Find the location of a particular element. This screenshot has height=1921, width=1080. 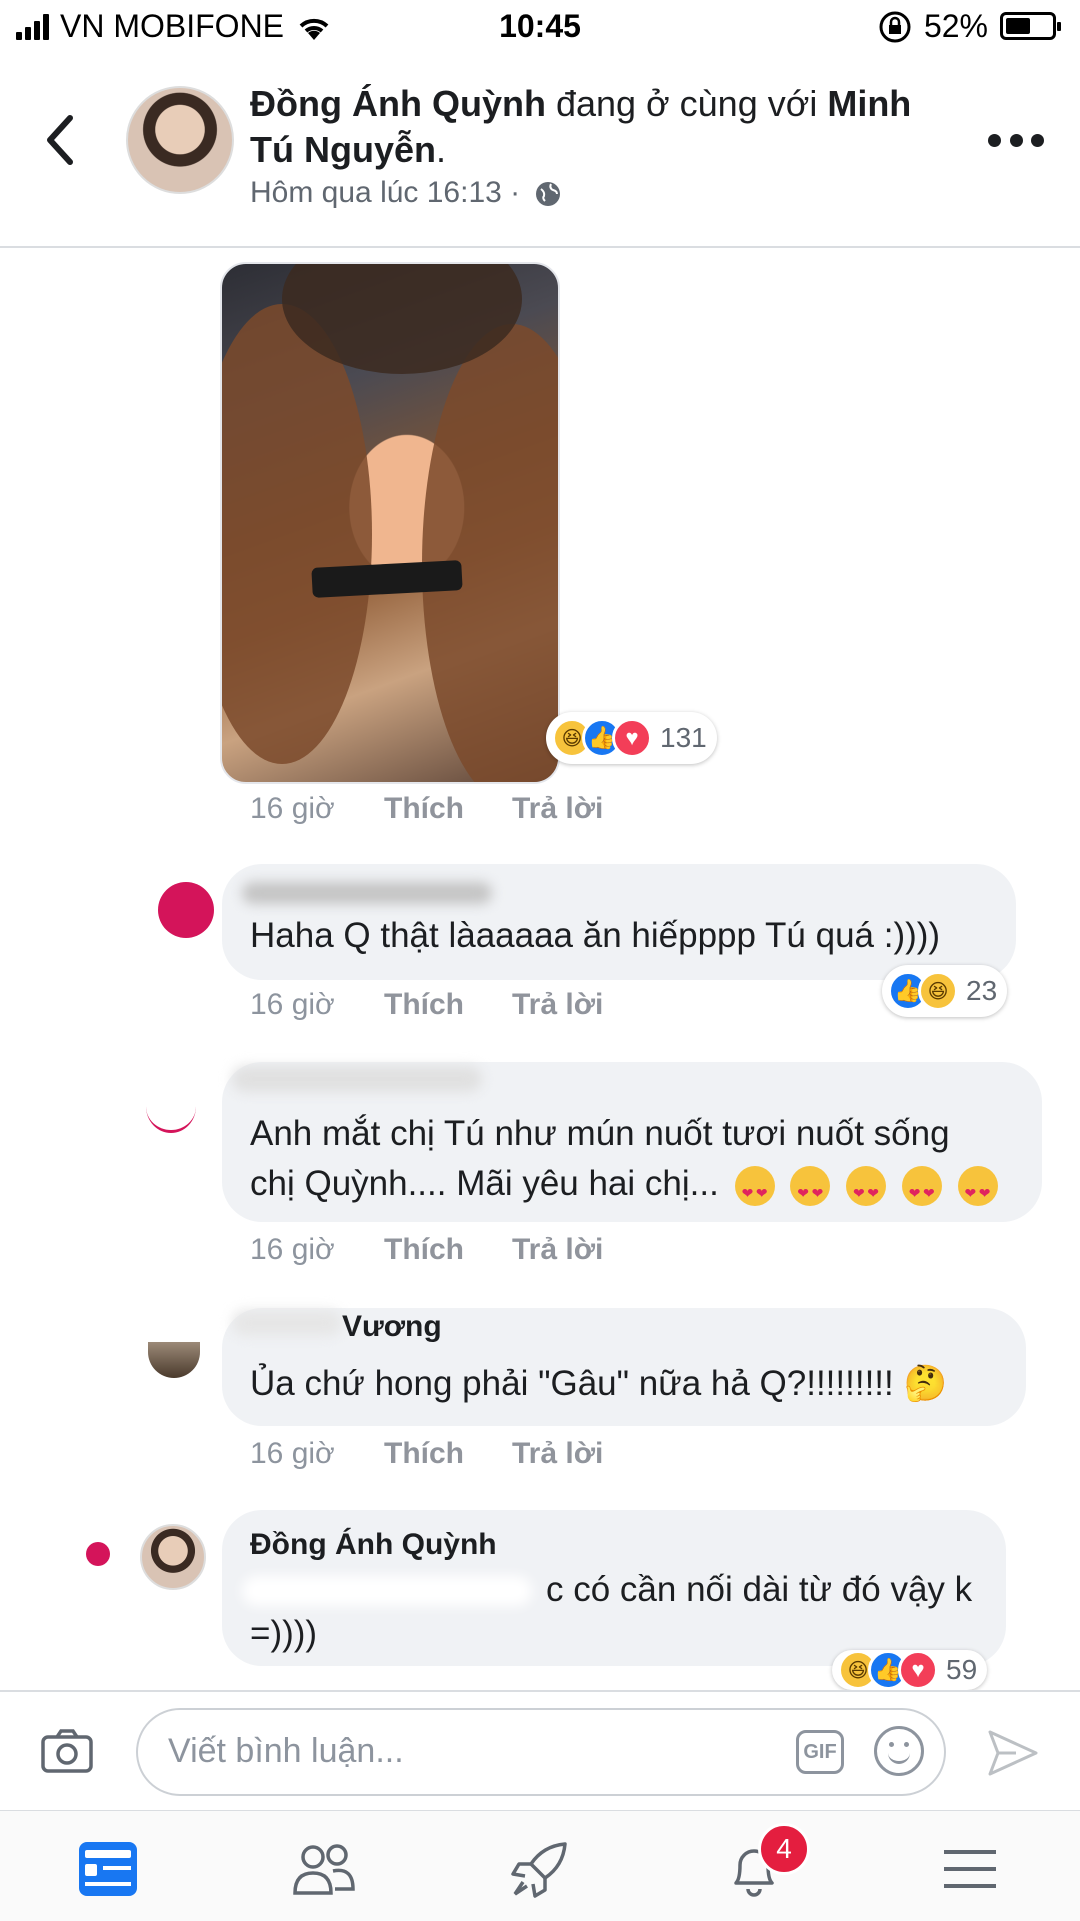

reaction-count: 131 is located at coordinates (683, 737).